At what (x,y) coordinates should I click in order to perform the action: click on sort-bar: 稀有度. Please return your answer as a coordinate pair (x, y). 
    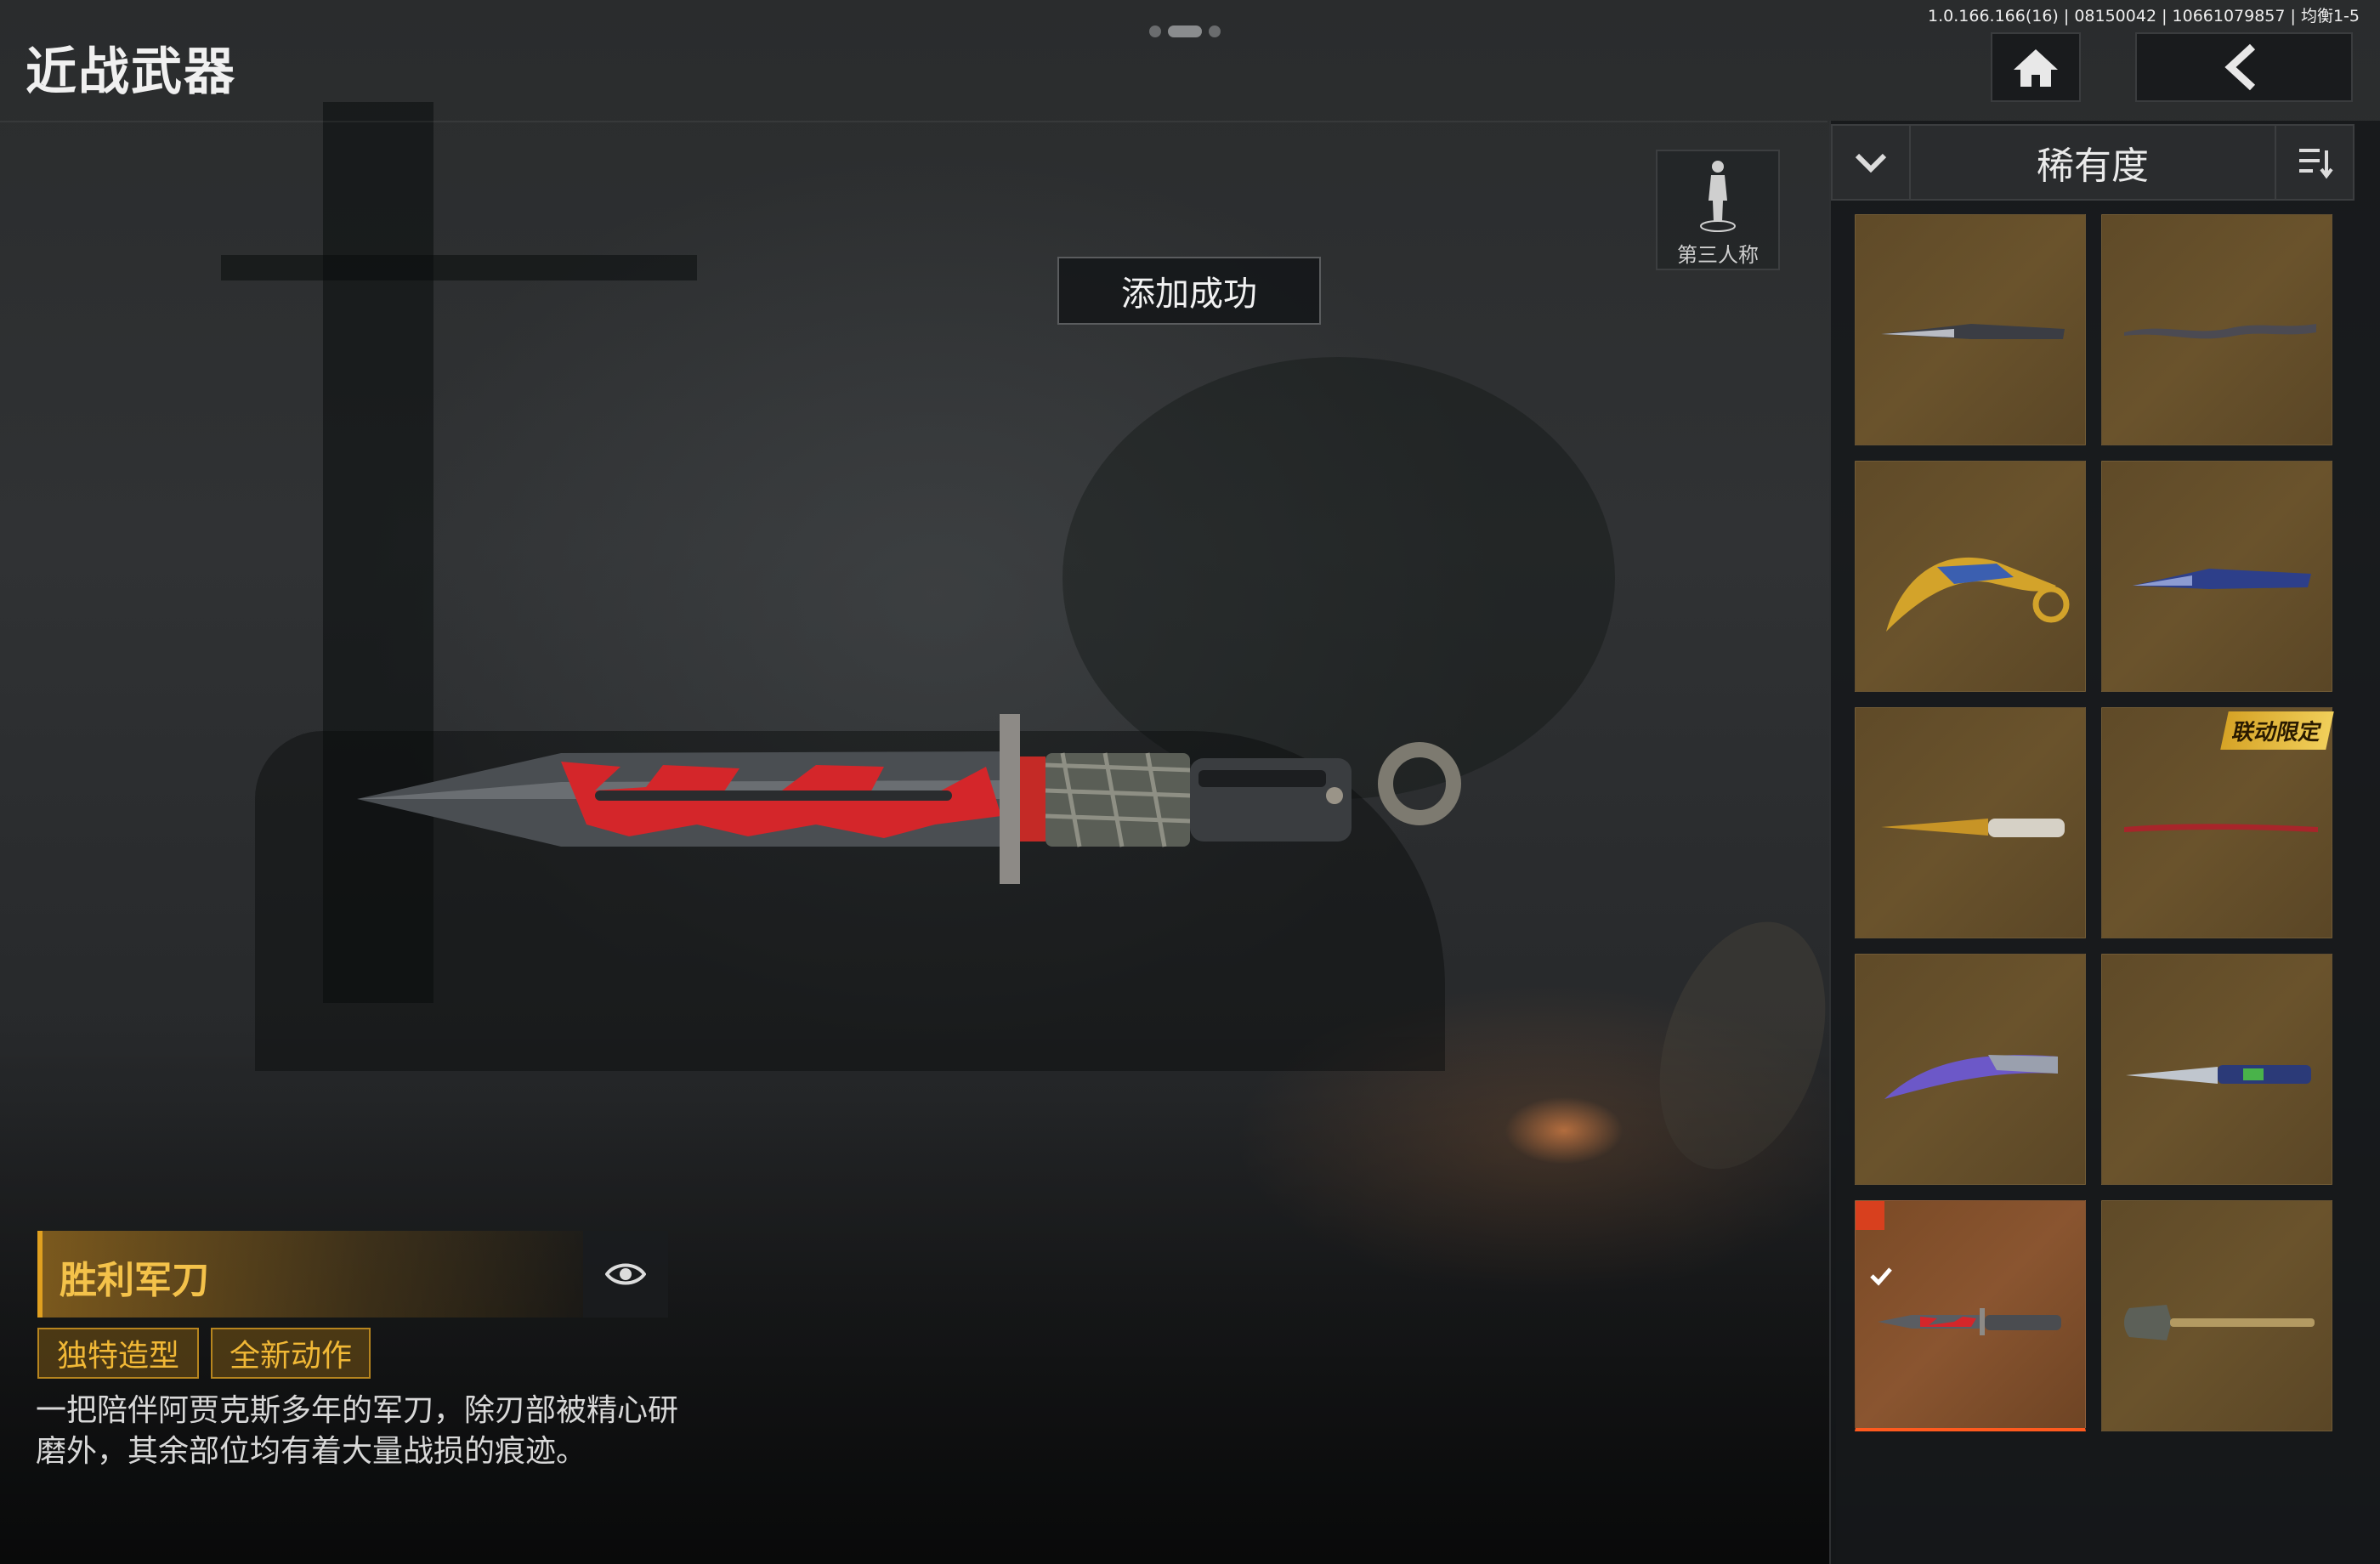
    Looking at the image, I should click on (2092, 162).